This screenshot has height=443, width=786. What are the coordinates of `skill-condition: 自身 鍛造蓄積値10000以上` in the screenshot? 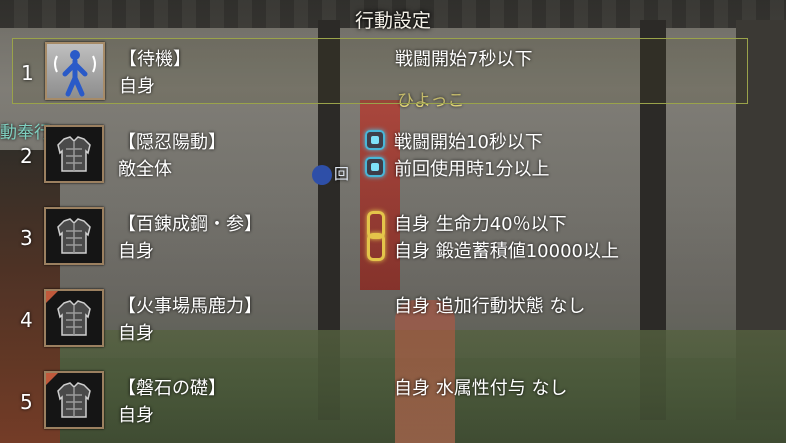 It's located at (506, 251).